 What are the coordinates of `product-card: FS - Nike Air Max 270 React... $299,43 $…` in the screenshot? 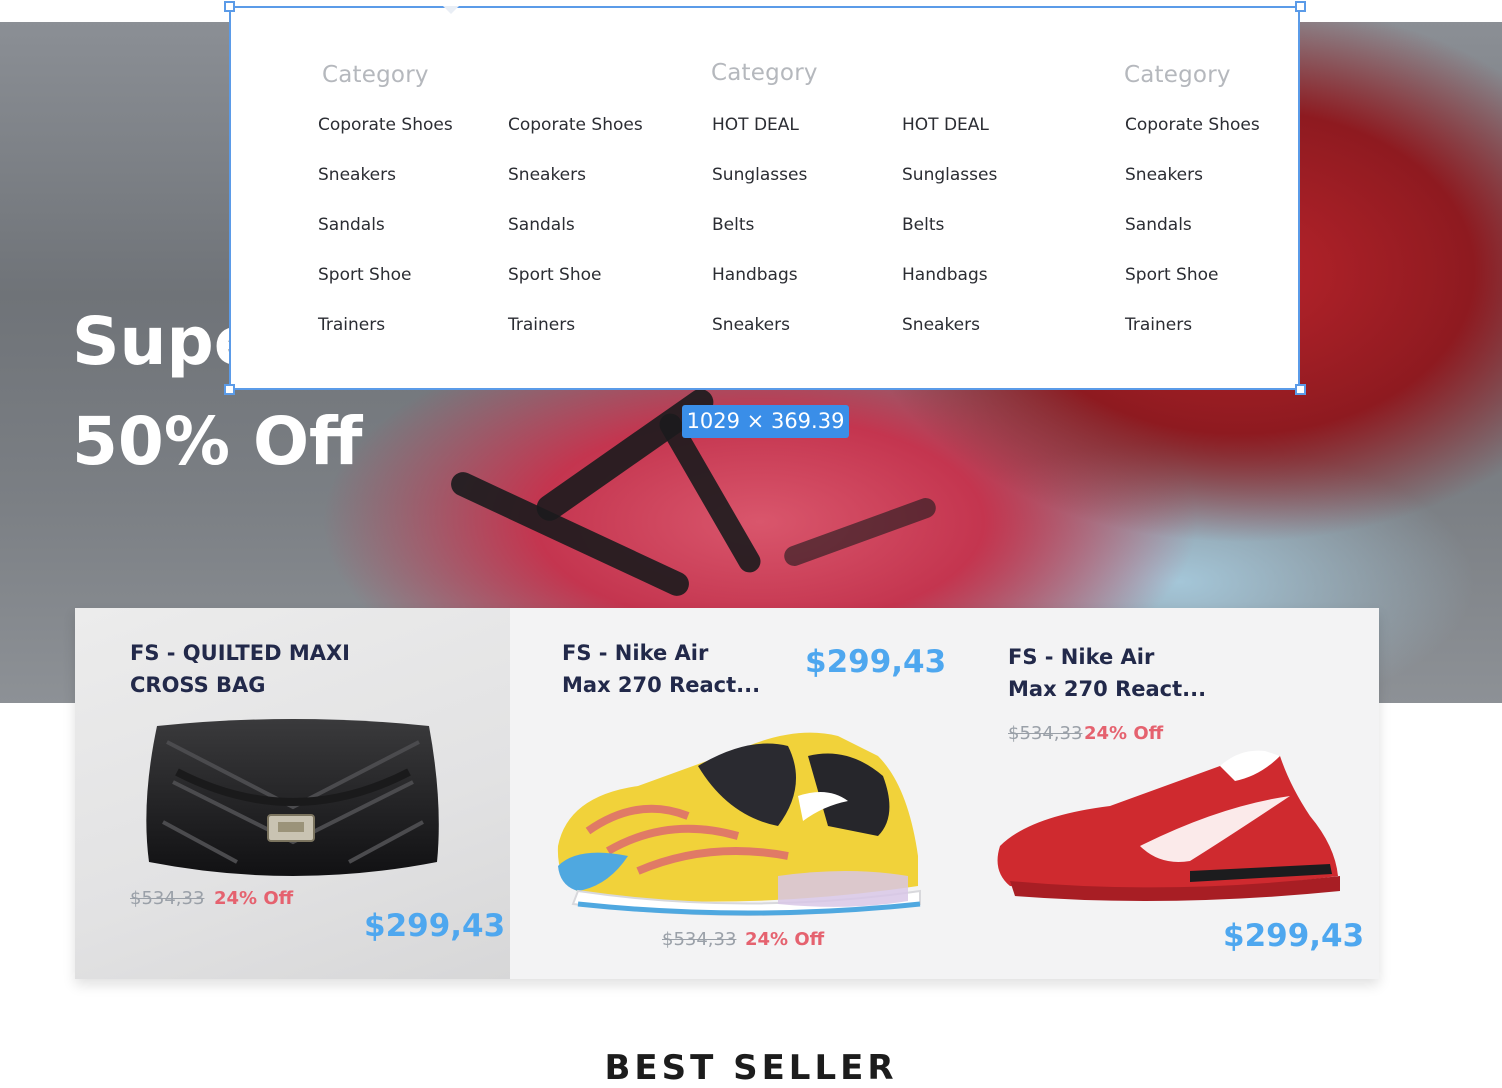 It's located at (730, 793).